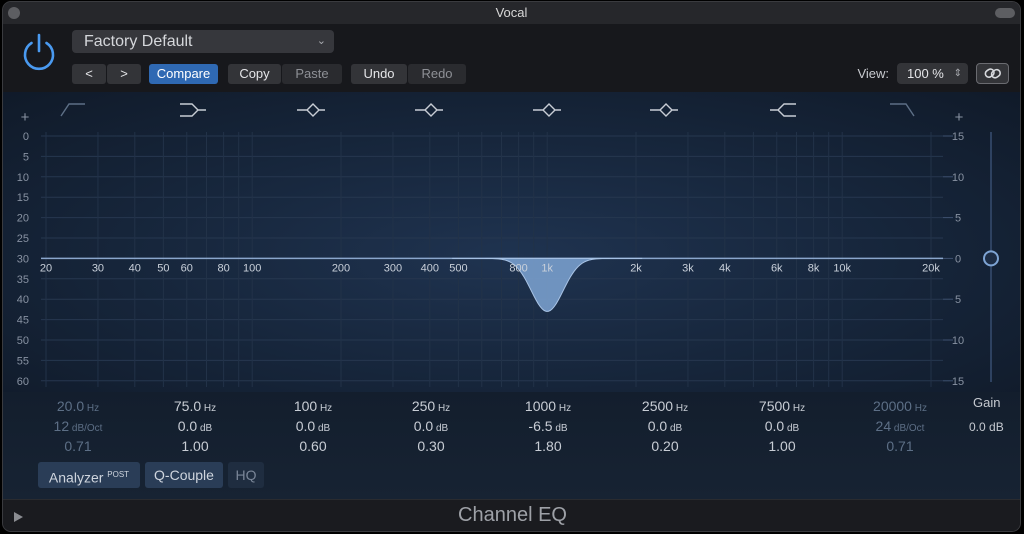  I want to click on power-icon, so click(39, 52).